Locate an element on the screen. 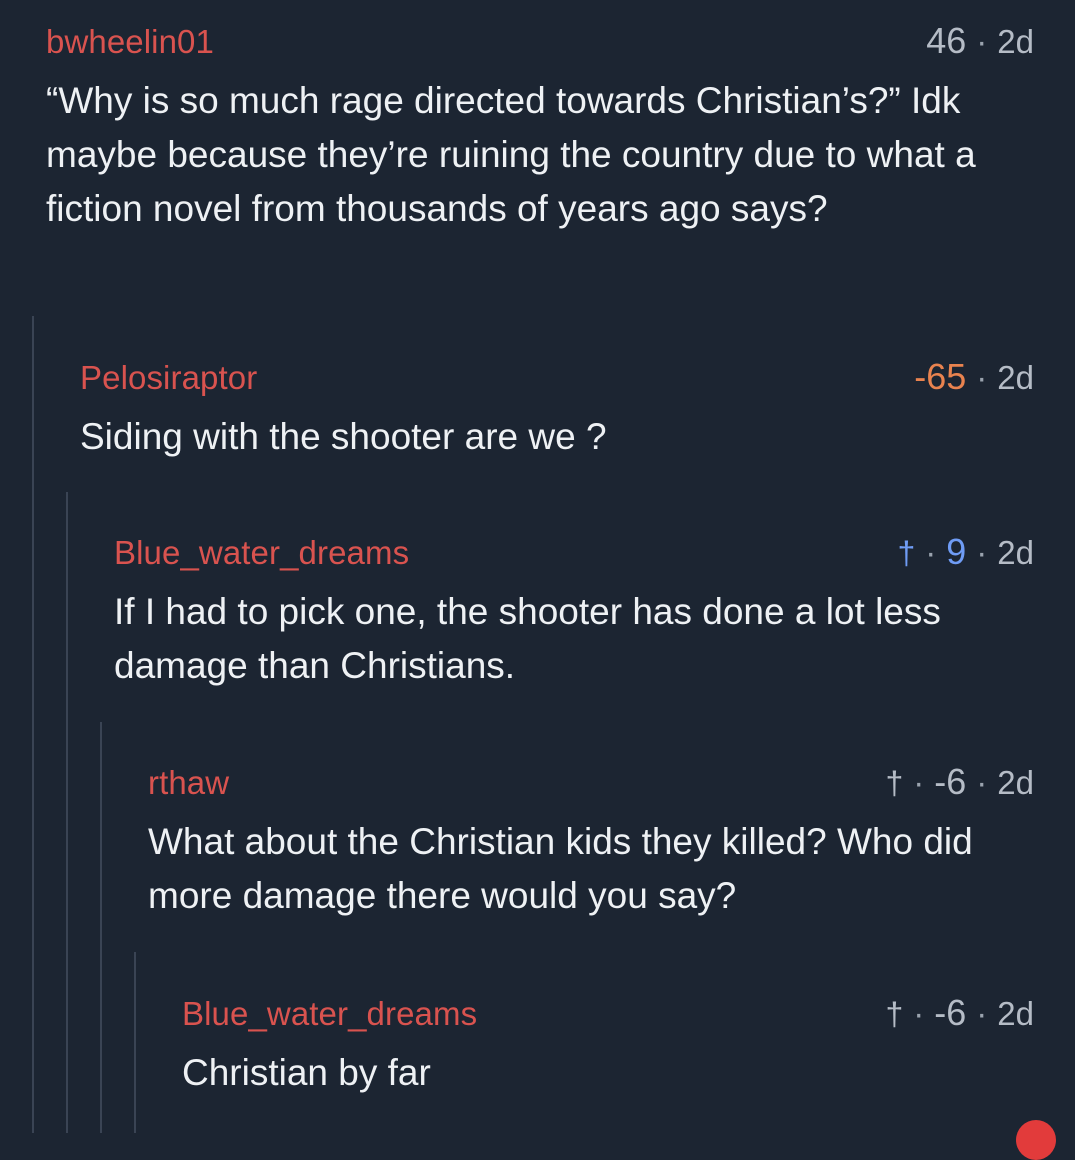 The image size is (1075, 1160). comment-author: rthaw is located at coordinates (188, 783).